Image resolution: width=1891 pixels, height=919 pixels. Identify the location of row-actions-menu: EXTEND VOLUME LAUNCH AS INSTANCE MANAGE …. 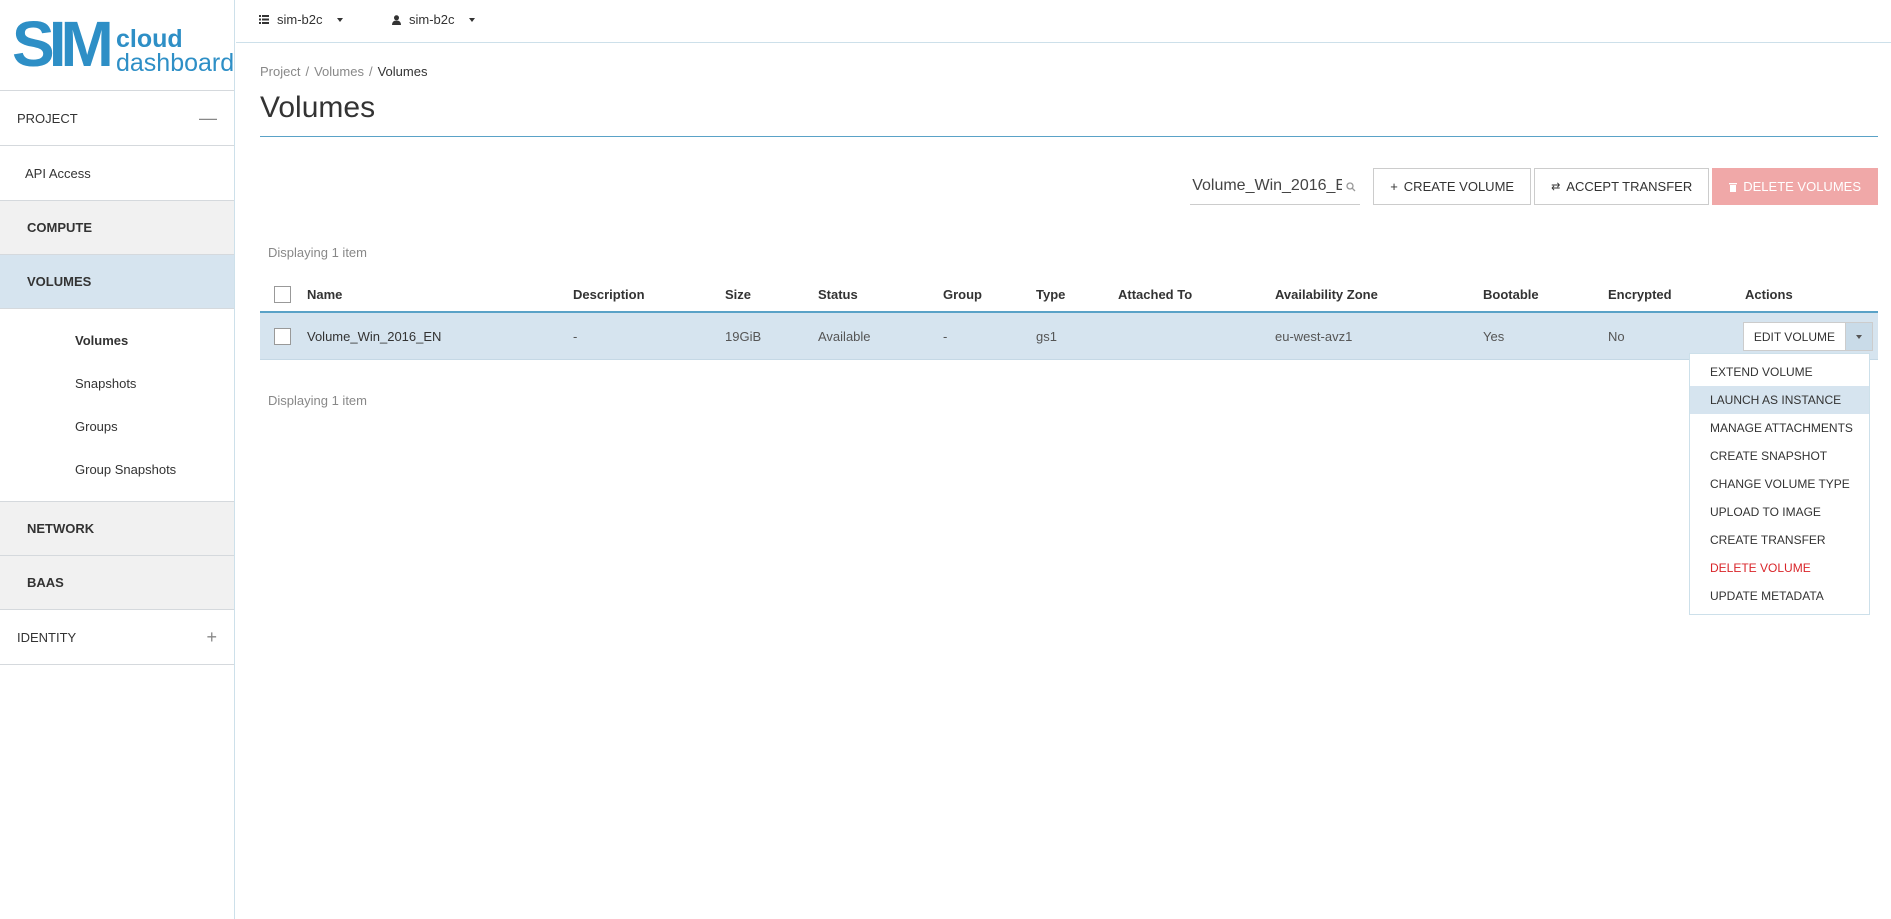
(1779, 484).